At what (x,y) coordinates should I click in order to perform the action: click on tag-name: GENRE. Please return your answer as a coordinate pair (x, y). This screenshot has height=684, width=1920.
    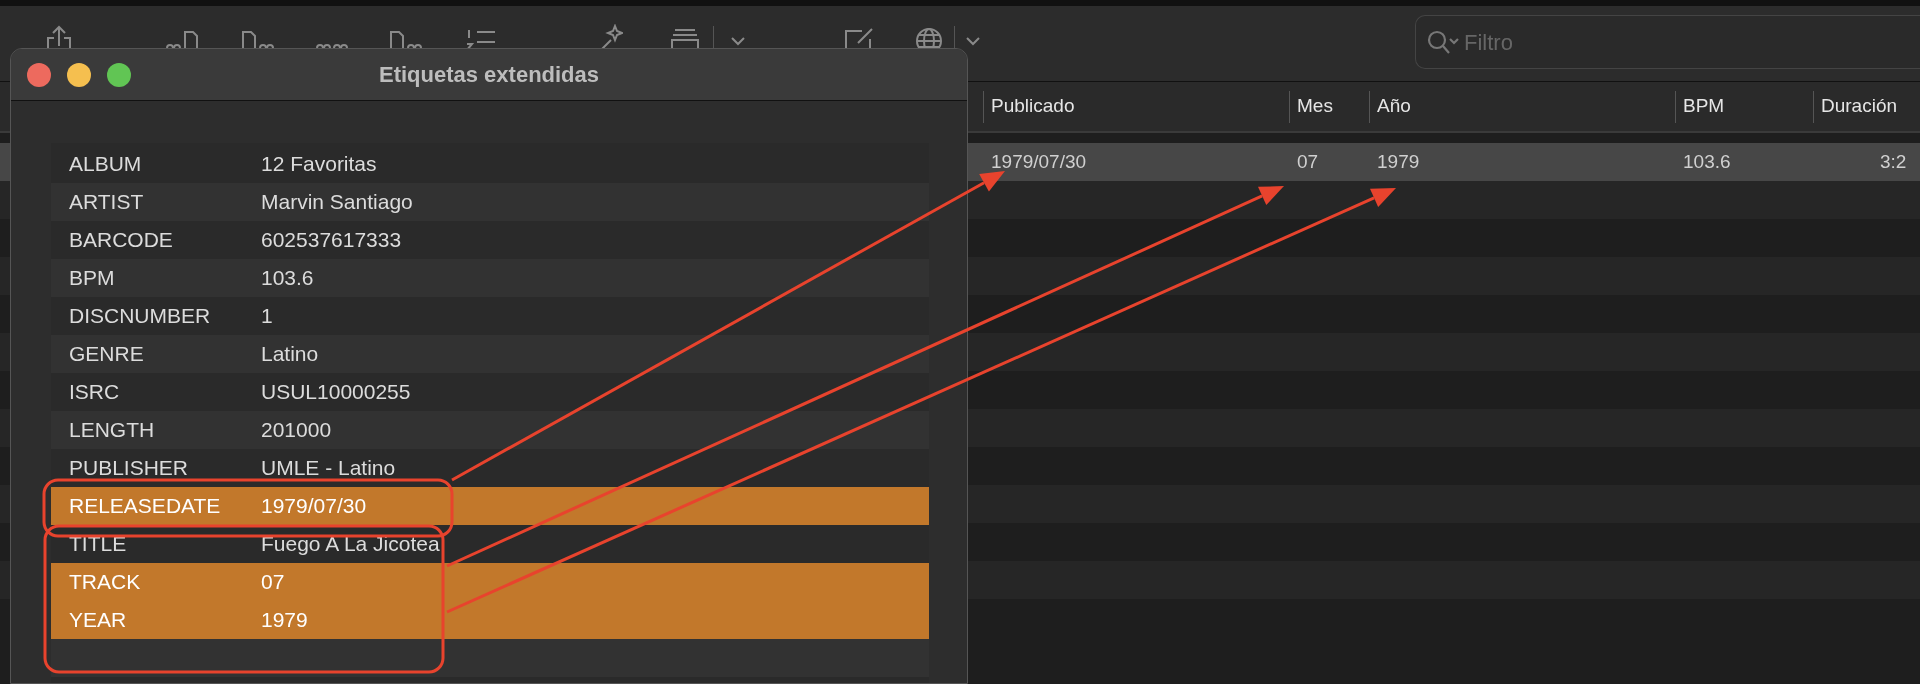
    Looking at the image, I should click on (106, 354).